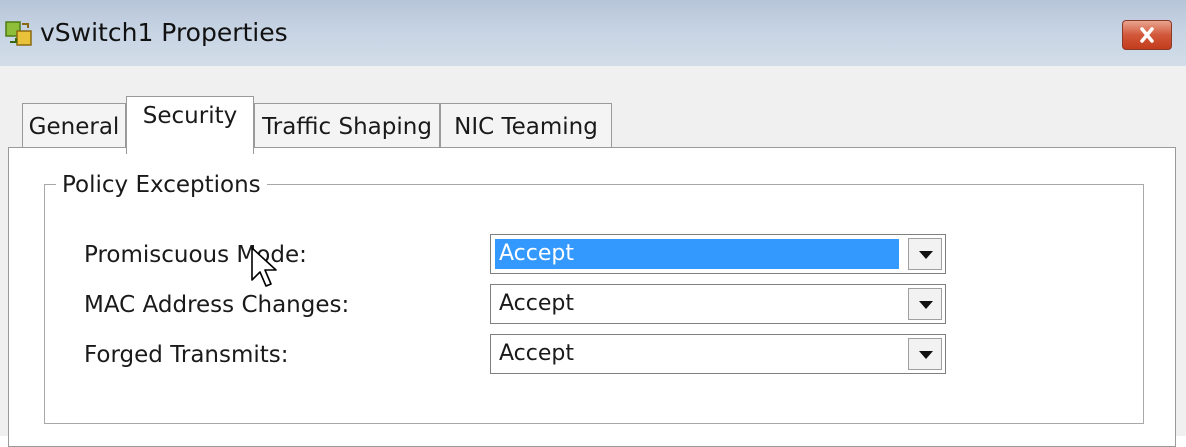 The image size is (1186, 447). I want to click on mac-address-changes-label: MAC Address Changes:, so click(217, 305).